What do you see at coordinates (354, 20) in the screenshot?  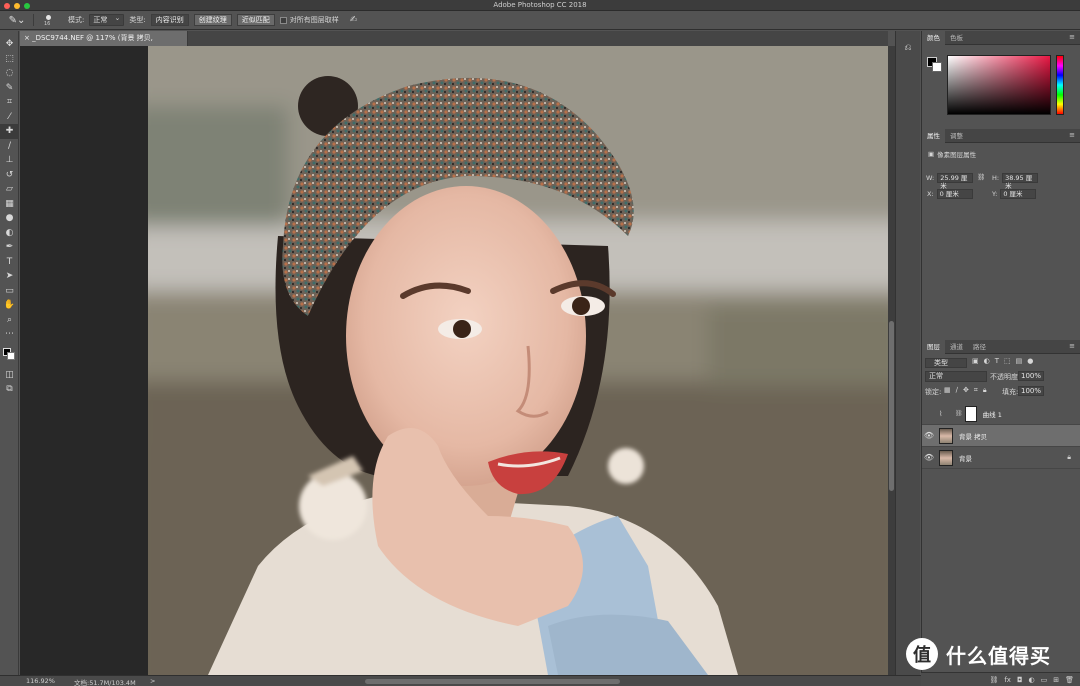 I see `pressure-icon: ✍` at bounding box center [354, 20].